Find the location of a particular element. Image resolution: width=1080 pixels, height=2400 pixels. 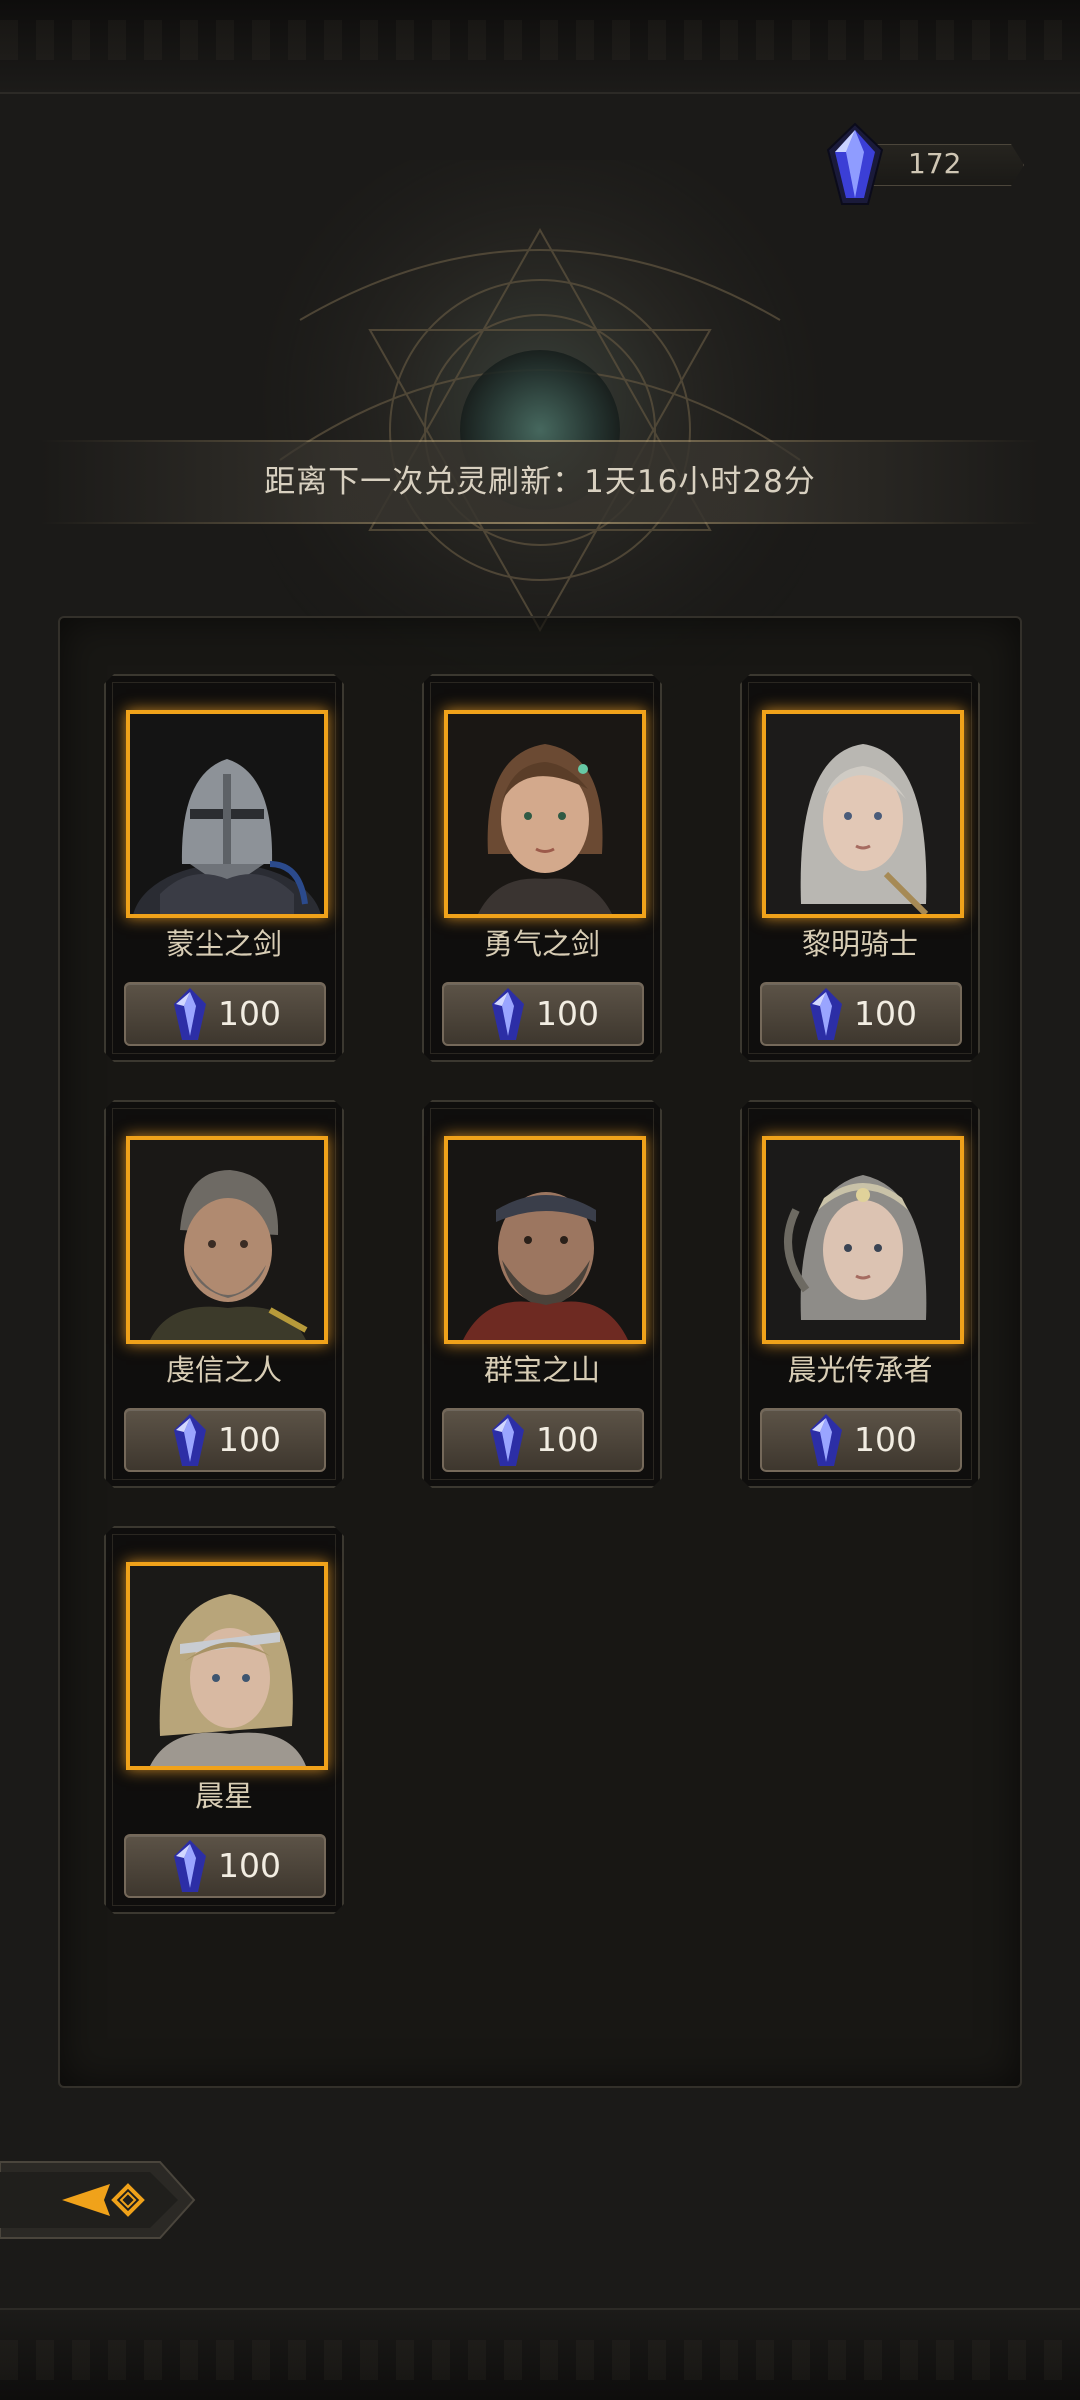

hero-name: 蒙尘之剑 is located at coordinates (223, 944).